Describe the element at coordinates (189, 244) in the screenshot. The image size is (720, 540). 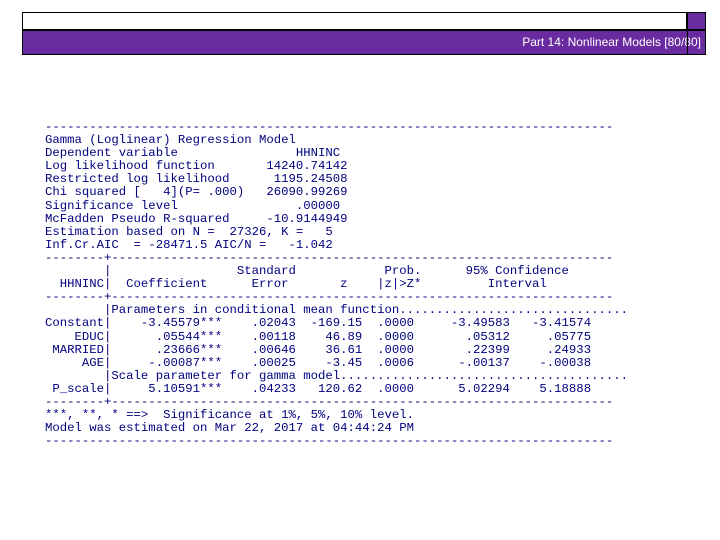
I see `output-line: Inf.Cr.AIC = -28471.5 AIC/N = -1.042` at that location.